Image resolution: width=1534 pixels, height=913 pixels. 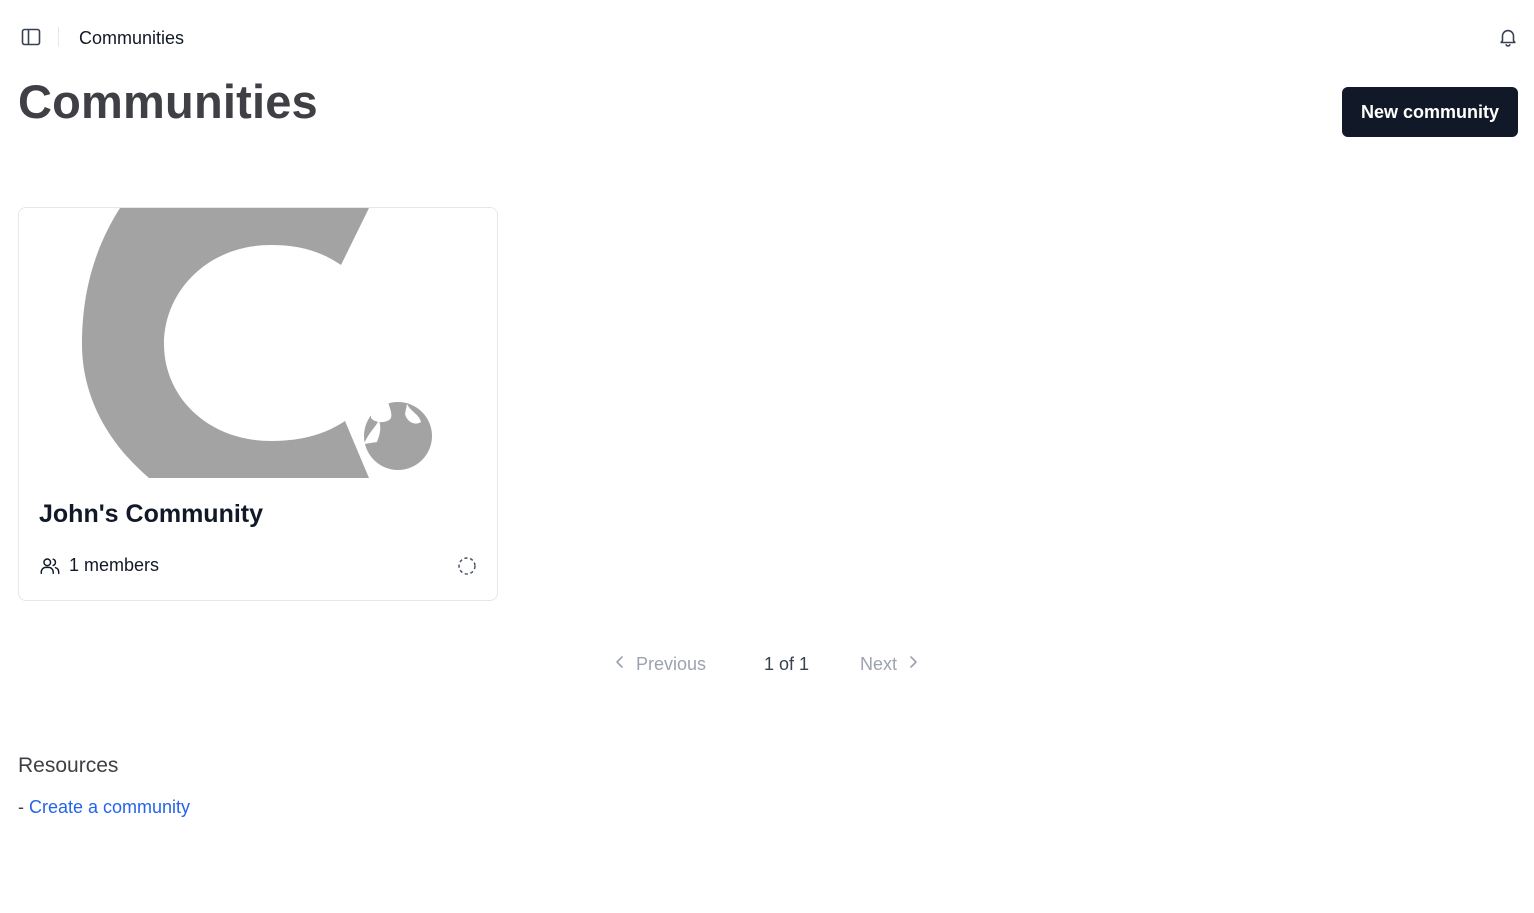 I want to click on sidebar-toggle-icon, so click(x=31, y=37).